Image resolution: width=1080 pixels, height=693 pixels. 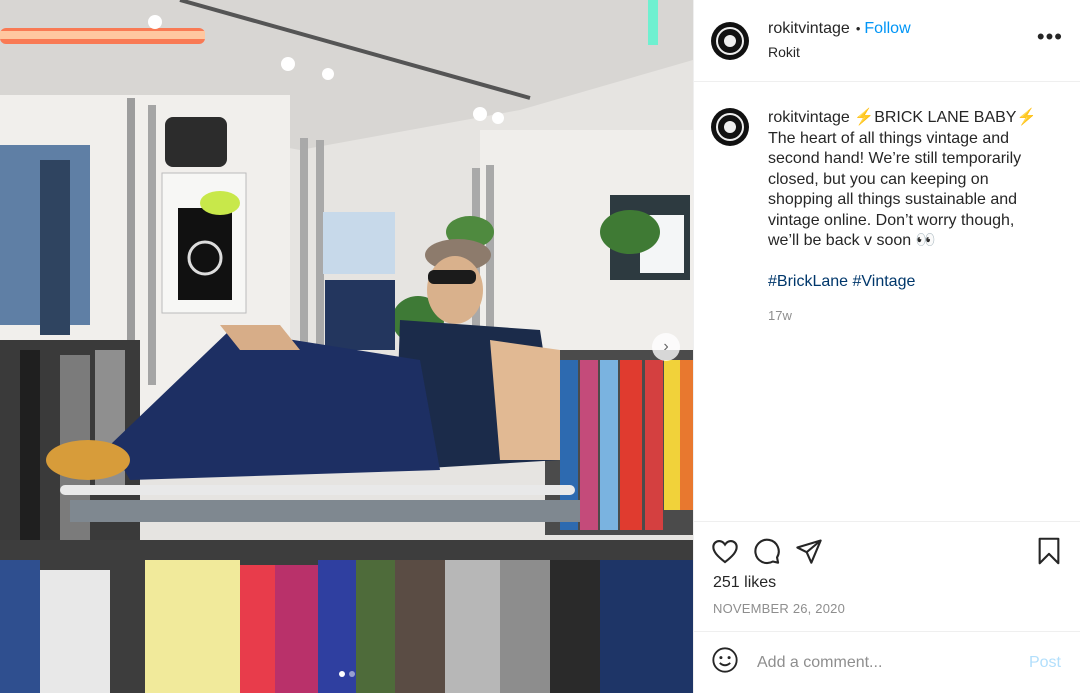 What do you see at coordinates (351, 674) in the screenshot?
I see `carousel-dot` at bounding box center [351, 674].